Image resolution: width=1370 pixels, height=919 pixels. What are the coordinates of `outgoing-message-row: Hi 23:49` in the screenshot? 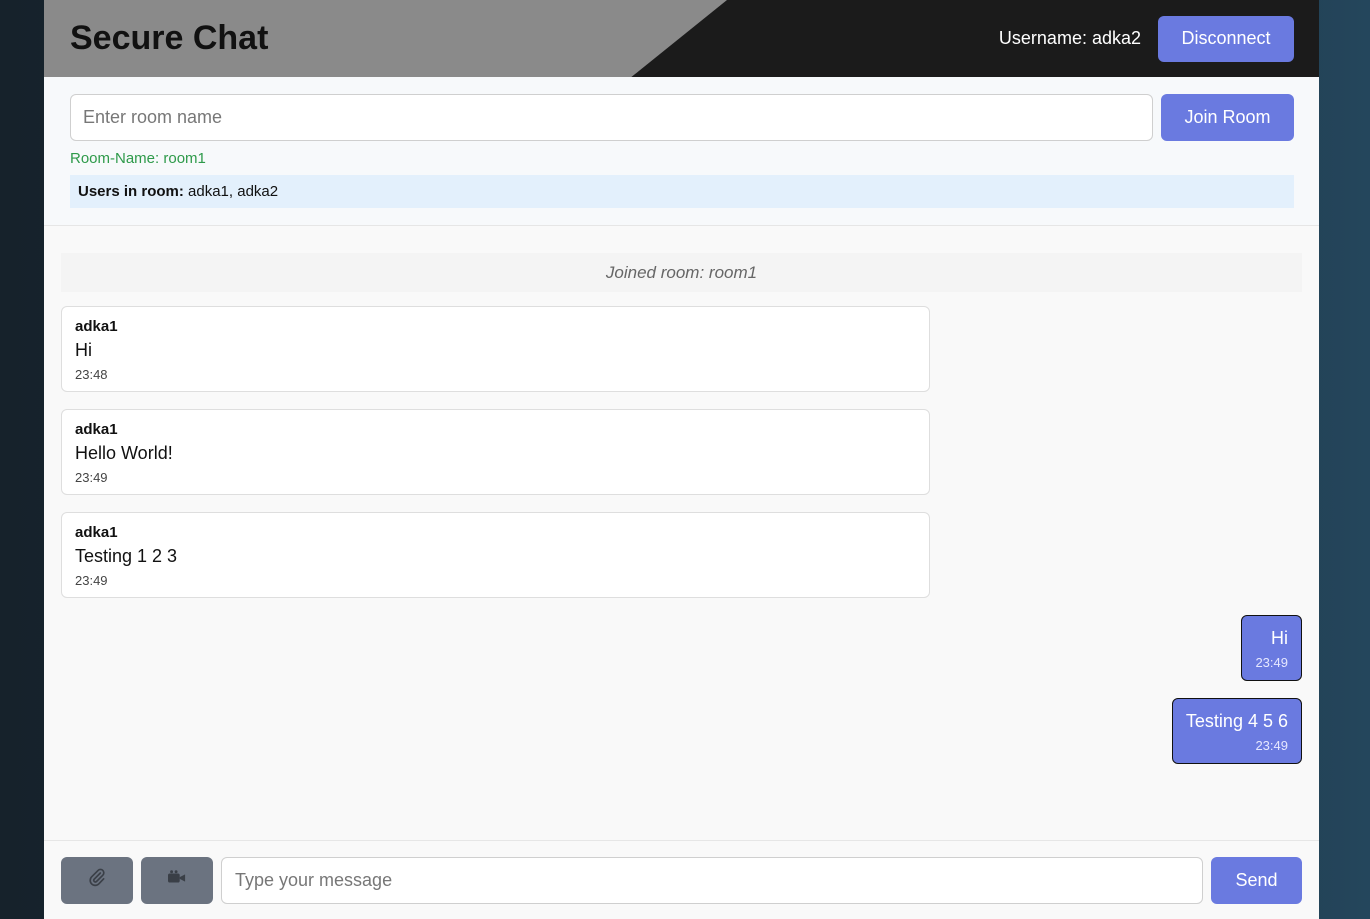 It's located at (681, 648).